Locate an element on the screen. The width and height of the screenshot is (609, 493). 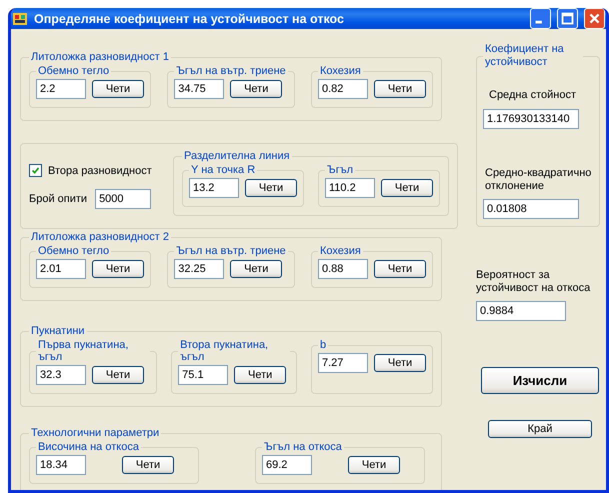
calculate-button: Изчисли is located at coordinates (540, 380).